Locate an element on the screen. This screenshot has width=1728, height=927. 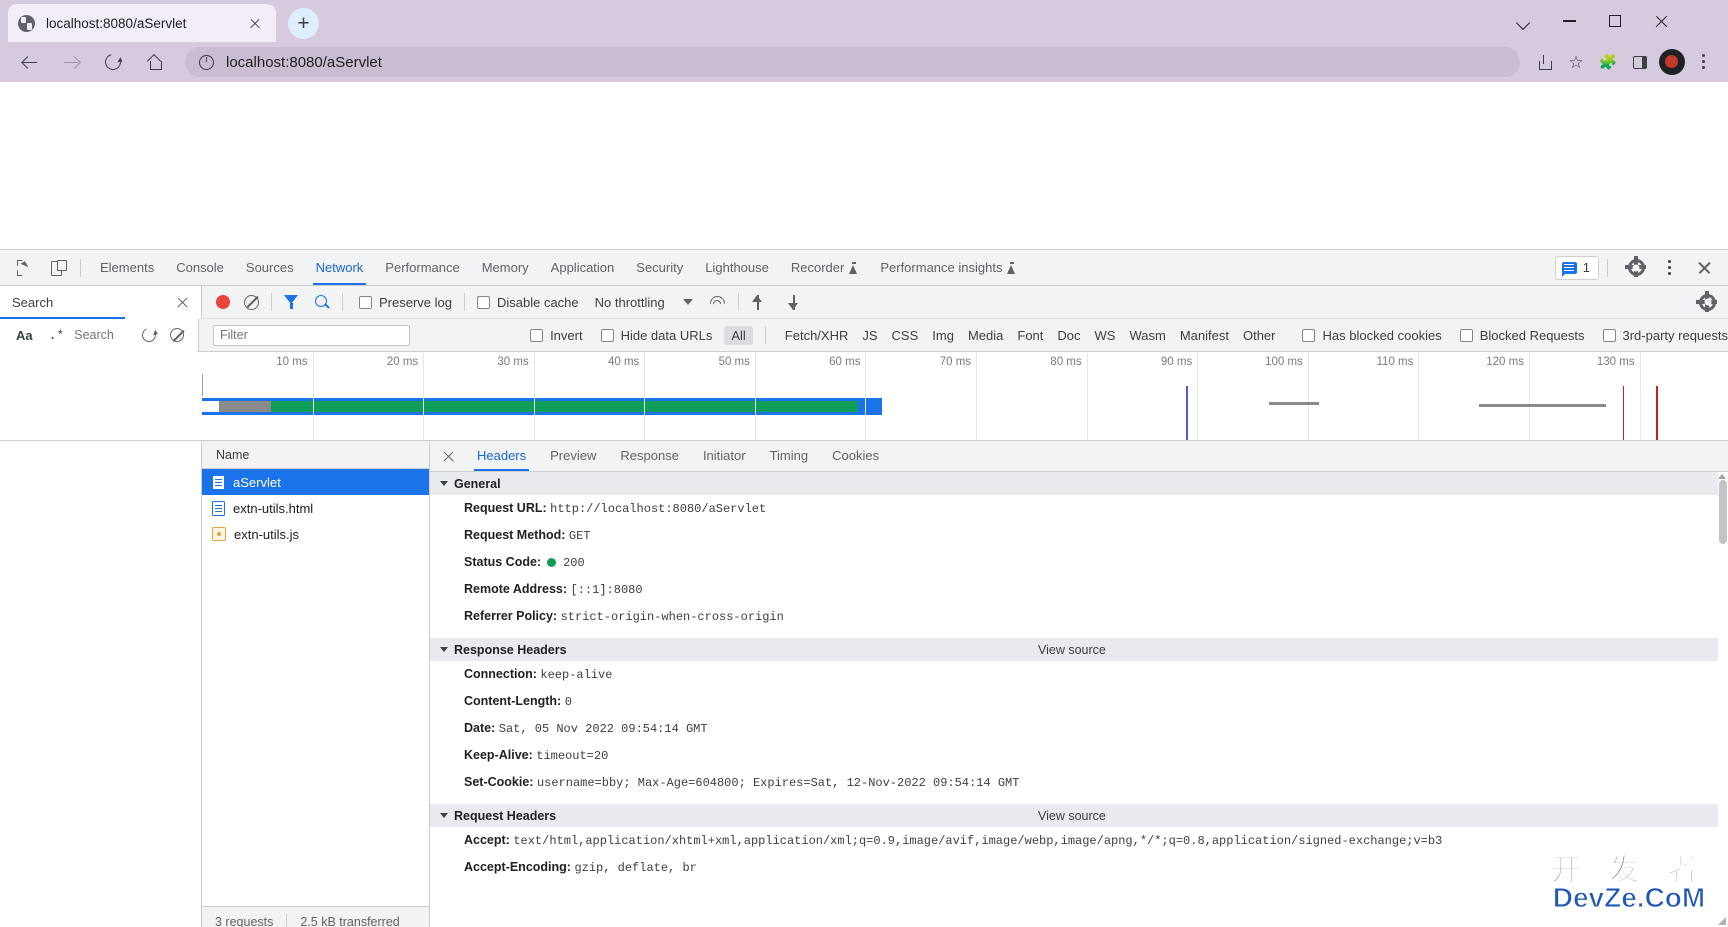
extensions-button: 🧩 is located at coordinates (1608, 62).